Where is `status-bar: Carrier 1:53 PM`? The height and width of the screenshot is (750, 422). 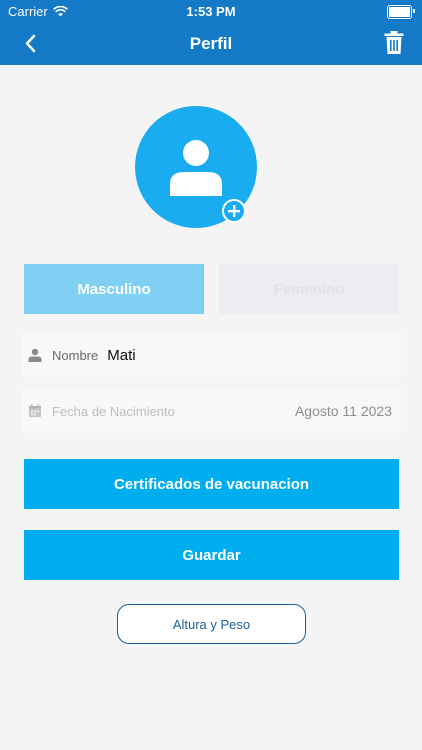
status-bar: Carrier 1:53 PM is located at coordinates (211, 11).